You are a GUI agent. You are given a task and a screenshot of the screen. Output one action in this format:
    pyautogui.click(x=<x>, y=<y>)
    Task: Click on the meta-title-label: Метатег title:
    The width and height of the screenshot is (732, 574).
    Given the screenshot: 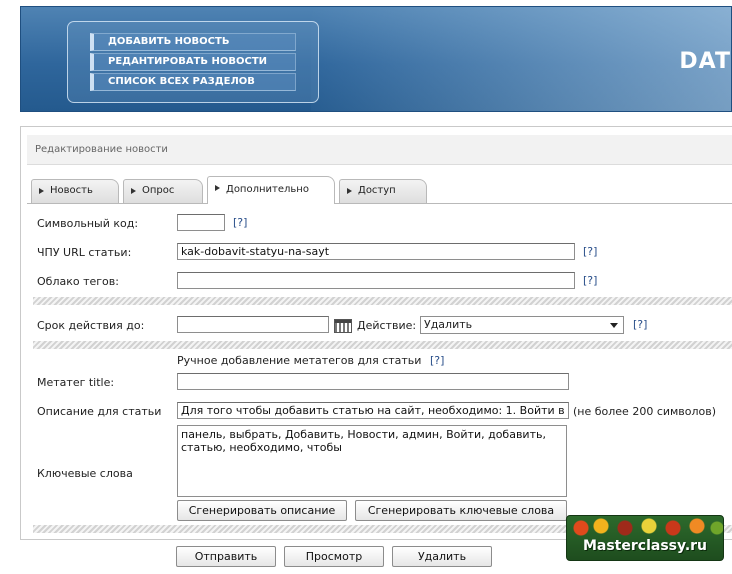 What is the action you would take?
    pyautogui.click(x=76, y=382)
    